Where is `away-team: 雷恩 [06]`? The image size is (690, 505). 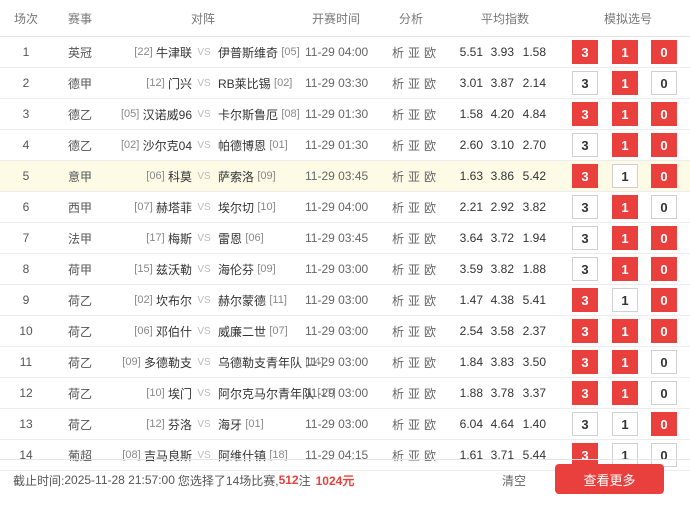 away-team: 雷恩 [06] is located at coordinates (241, 238).